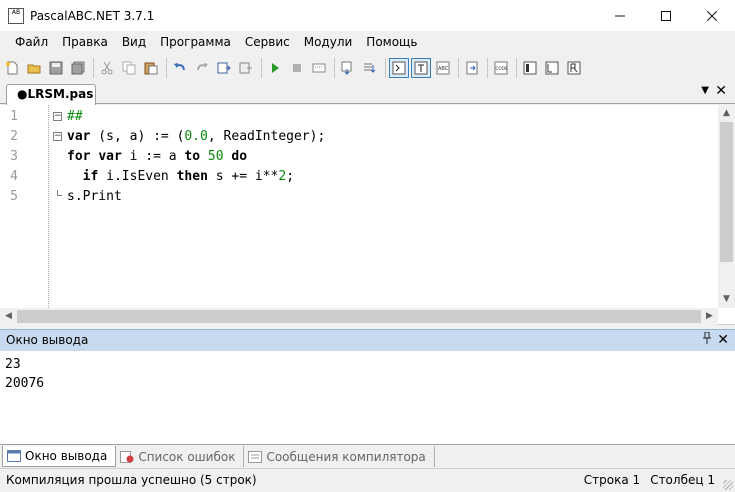 This screenshot has height=492, width=735. I want to click on code-token: (s, a) := (, so click(137, 136).